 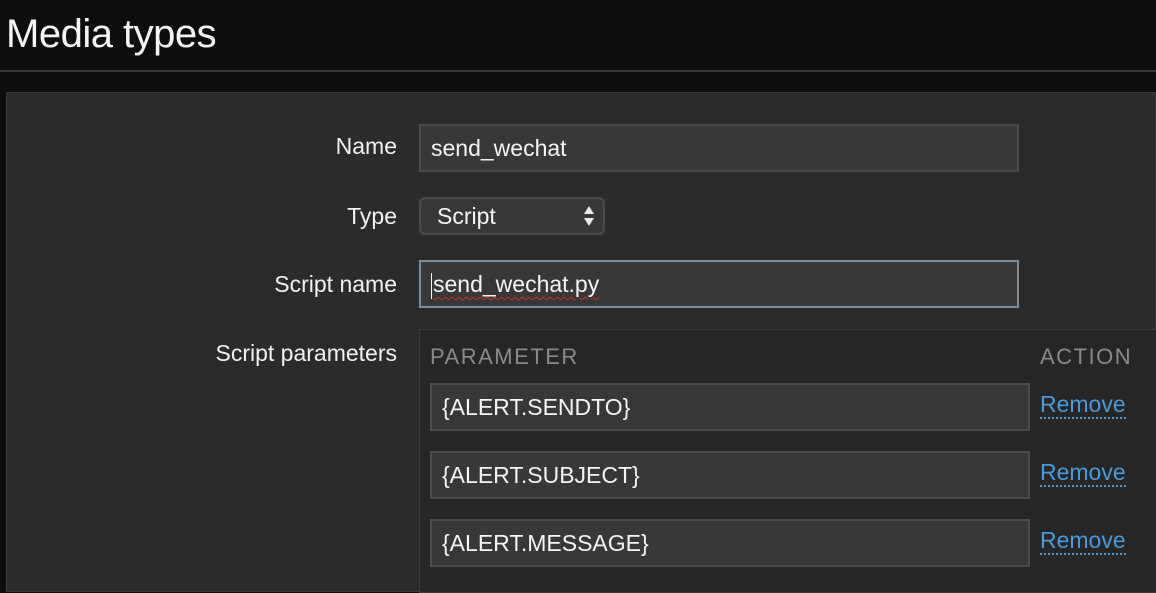 I want to click on page-title: Media types, so click(x=111, y=34).